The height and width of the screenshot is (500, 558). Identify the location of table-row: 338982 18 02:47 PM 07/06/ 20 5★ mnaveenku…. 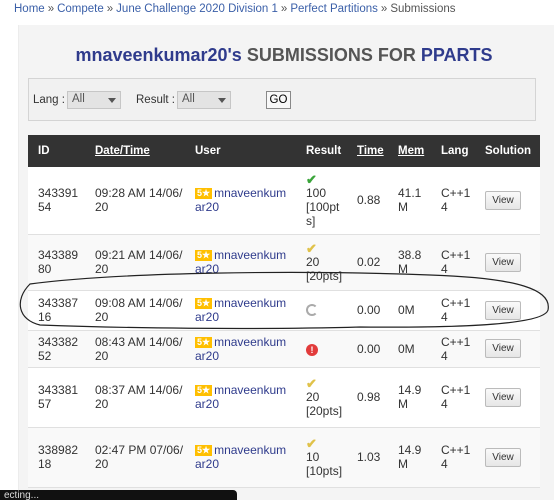
(284, 457).